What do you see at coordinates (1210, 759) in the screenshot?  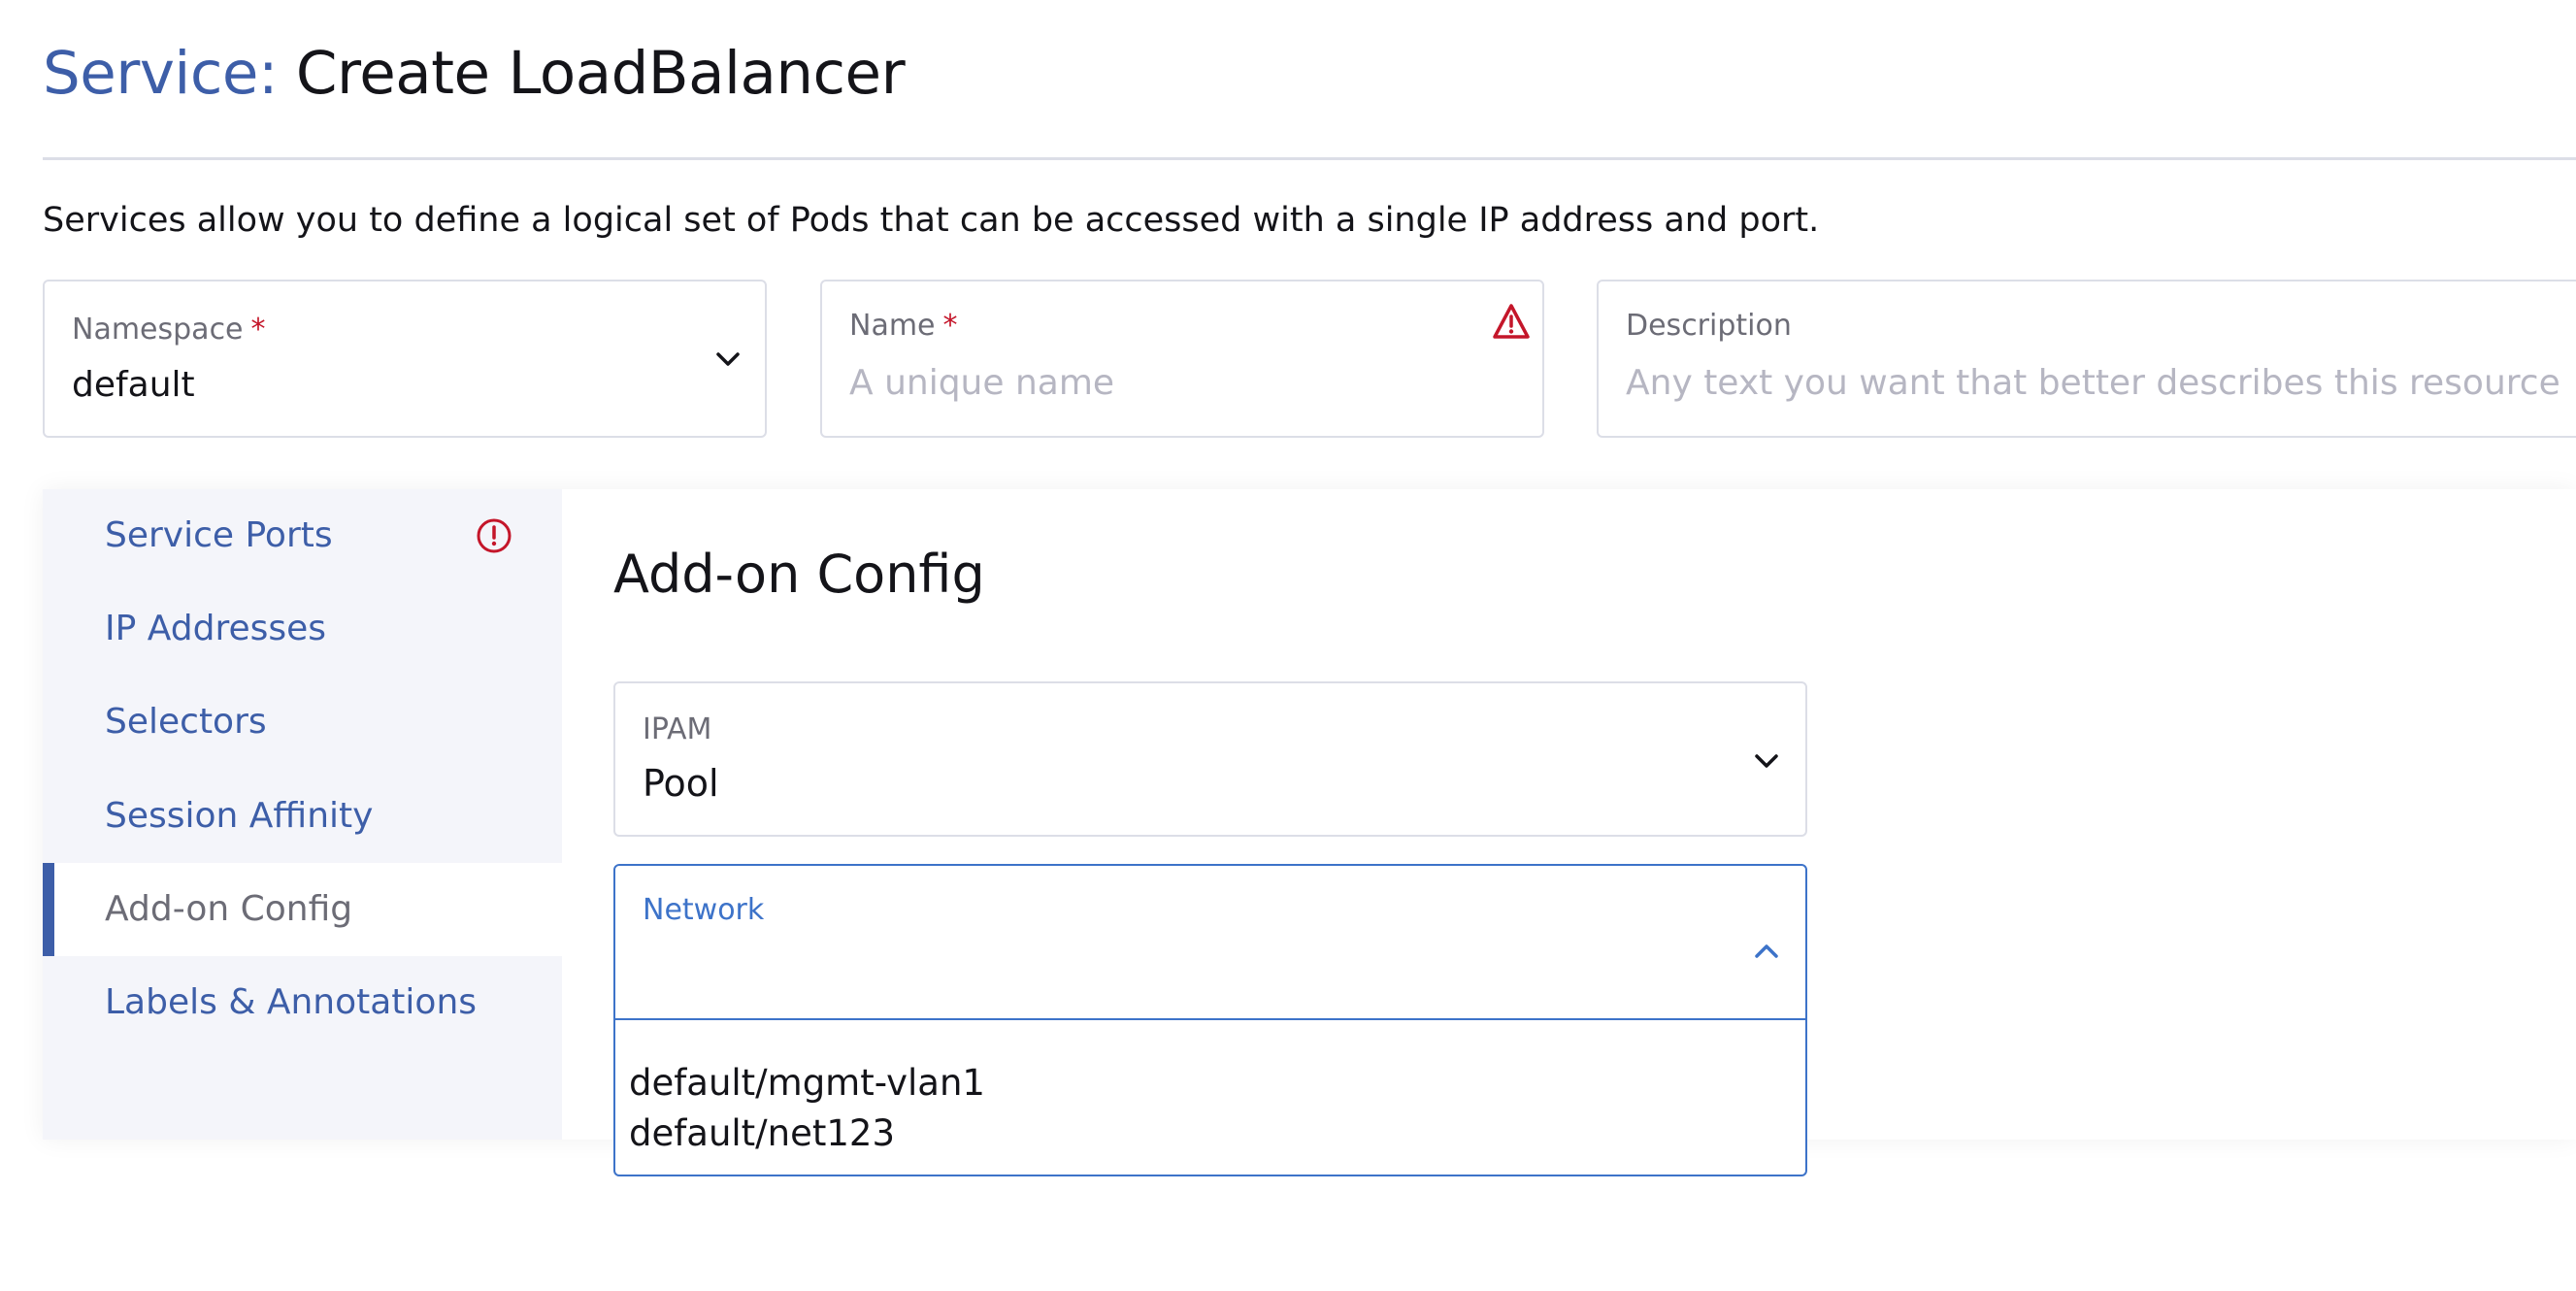 I see `ipam-select: IPAM Pool` at bounding box center [1210, 759].